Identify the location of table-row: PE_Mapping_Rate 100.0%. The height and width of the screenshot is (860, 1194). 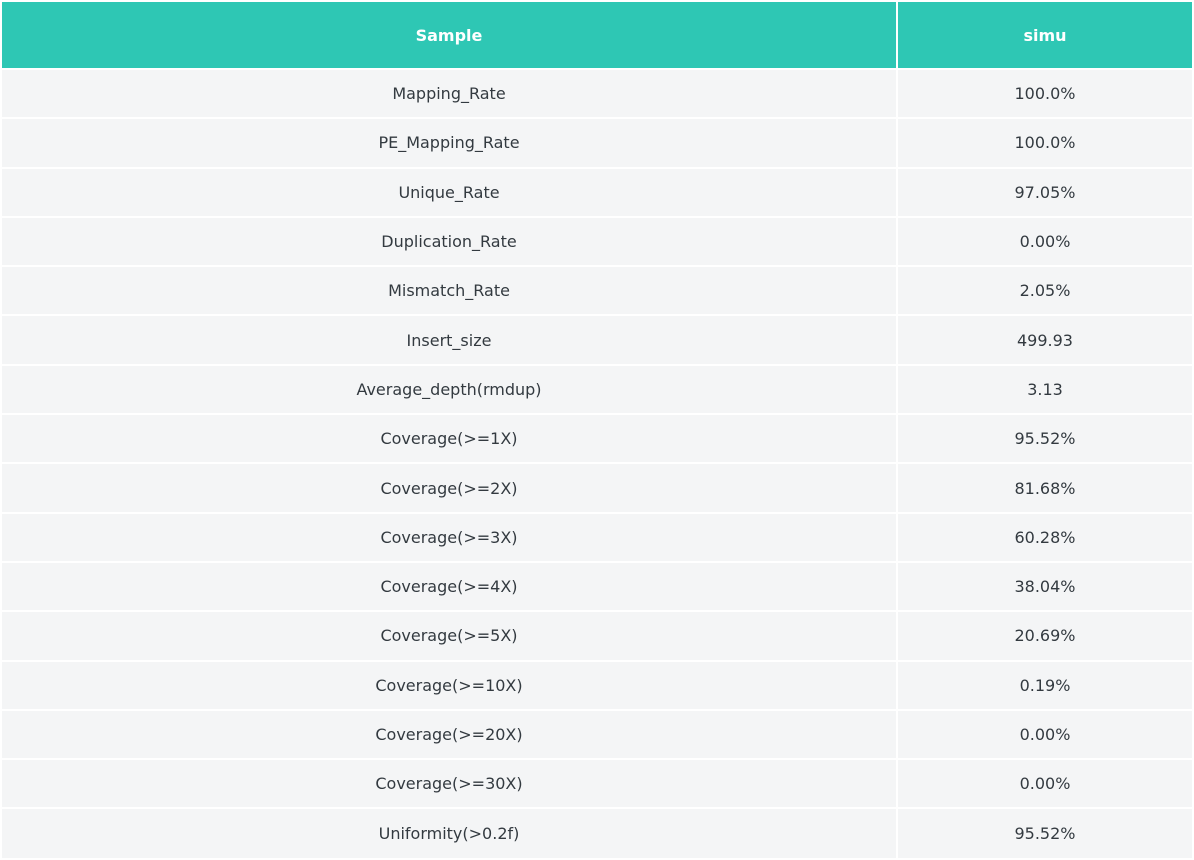
(597, 142).